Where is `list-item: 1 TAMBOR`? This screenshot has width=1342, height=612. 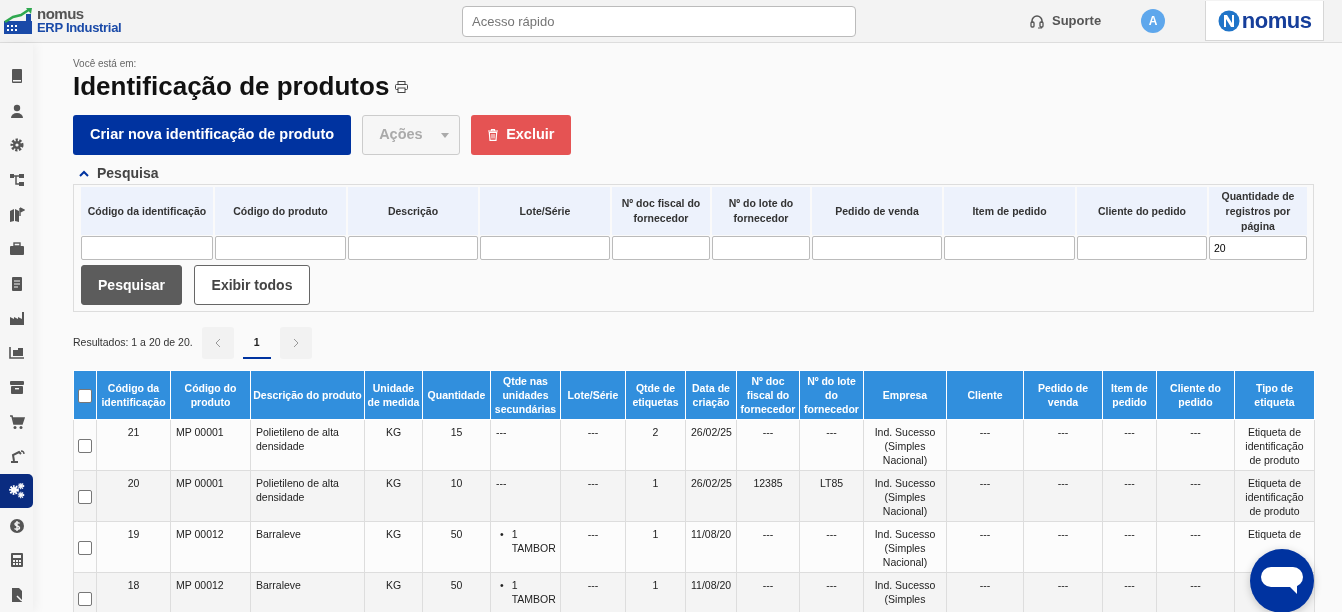
list-item: 1 TAMBOR is located at coordinates (533, 541).